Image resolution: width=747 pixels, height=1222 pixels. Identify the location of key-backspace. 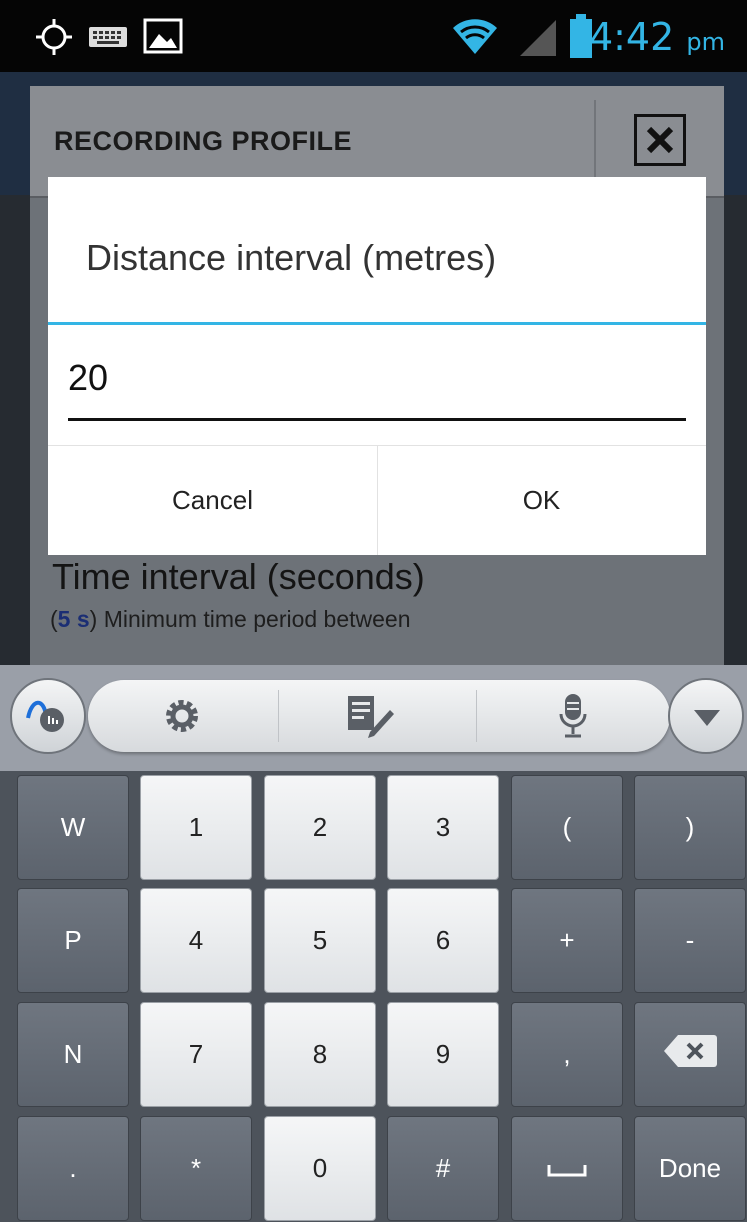
(690, 1054).